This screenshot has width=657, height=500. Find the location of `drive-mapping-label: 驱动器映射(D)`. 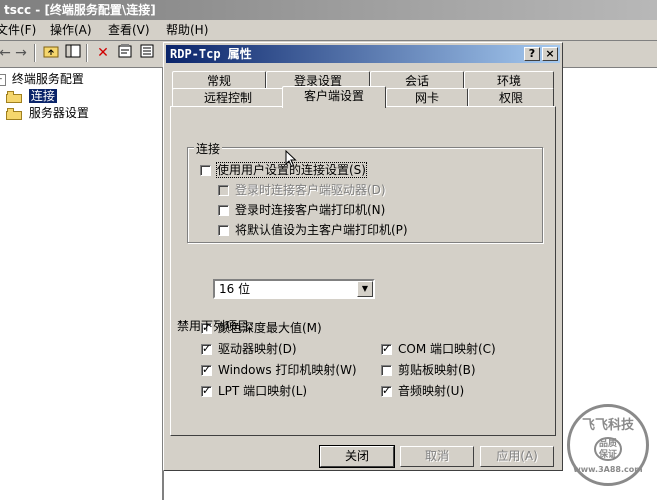

drive-mapping-label: 驱动器映射(D) is located at coordinates (257, 349).